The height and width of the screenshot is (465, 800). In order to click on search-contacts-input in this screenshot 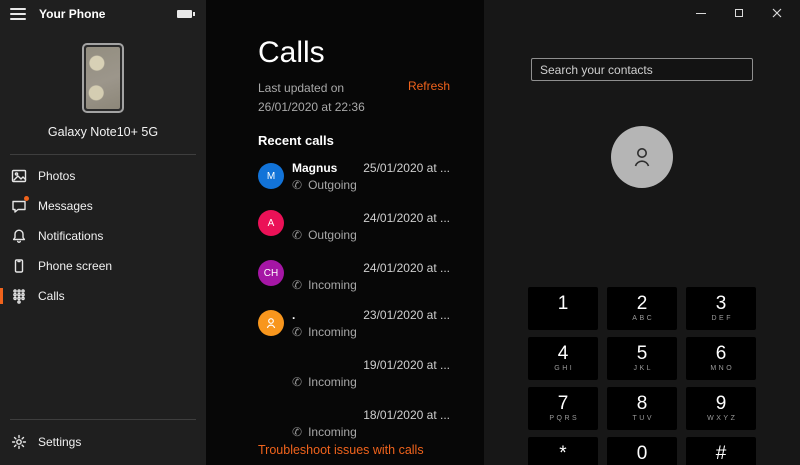, I will do `click(642, 69)`.